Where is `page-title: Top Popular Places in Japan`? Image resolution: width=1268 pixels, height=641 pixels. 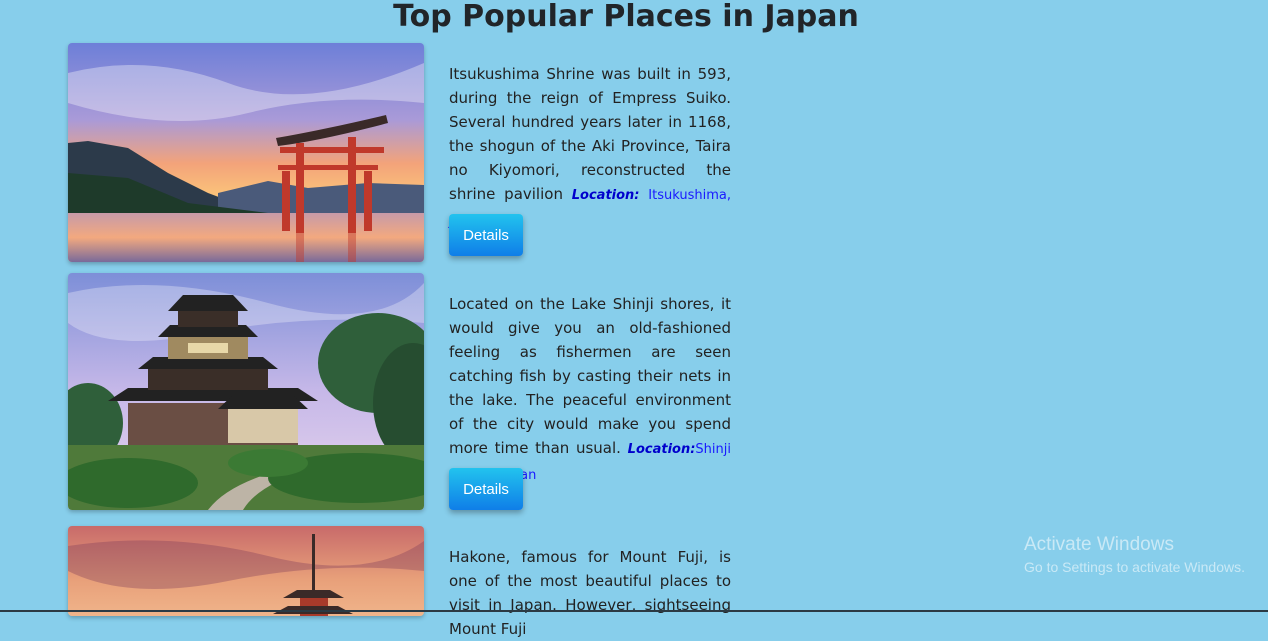
page-title: Top Popular Places in Japan is located at coordinates (626, 17).